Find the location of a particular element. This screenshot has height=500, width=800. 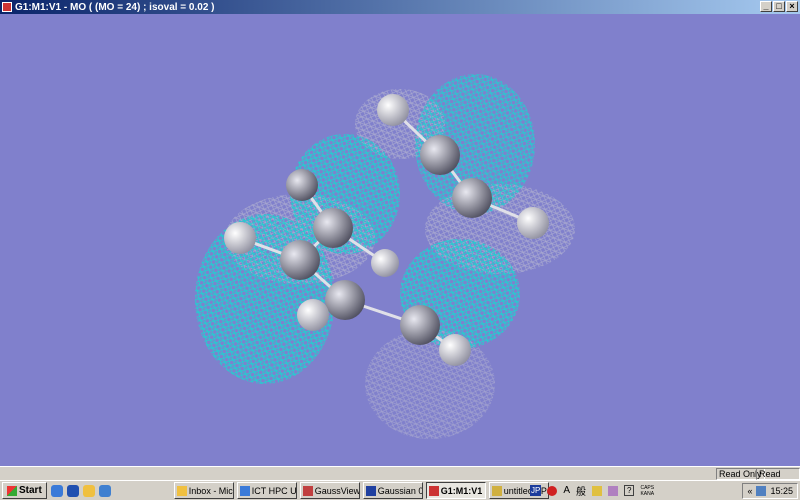

ime-icon is located at coordinates (552, 490).